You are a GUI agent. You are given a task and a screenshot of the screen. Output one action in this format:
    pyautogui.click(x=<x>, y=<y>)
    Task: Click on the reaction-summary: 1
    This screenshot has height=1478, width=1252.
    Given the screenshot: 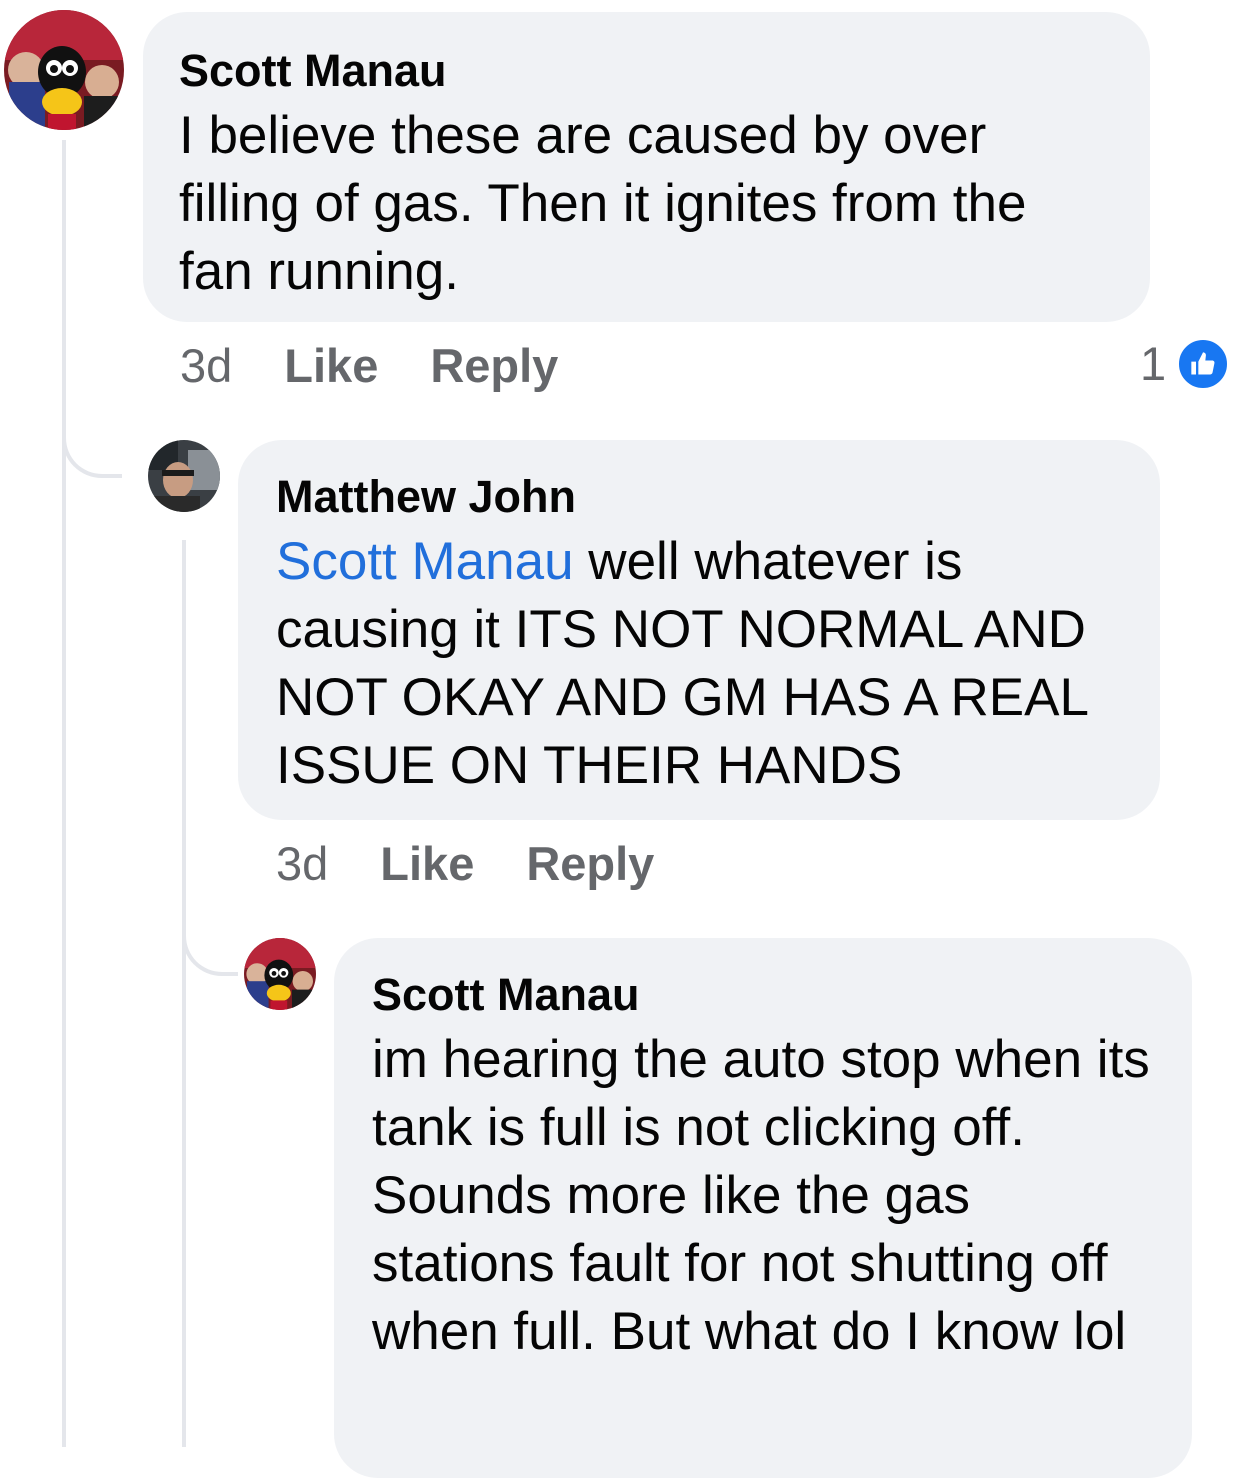 What is the action you would take?
    pyautogui.click(x=1185, y=363)
    